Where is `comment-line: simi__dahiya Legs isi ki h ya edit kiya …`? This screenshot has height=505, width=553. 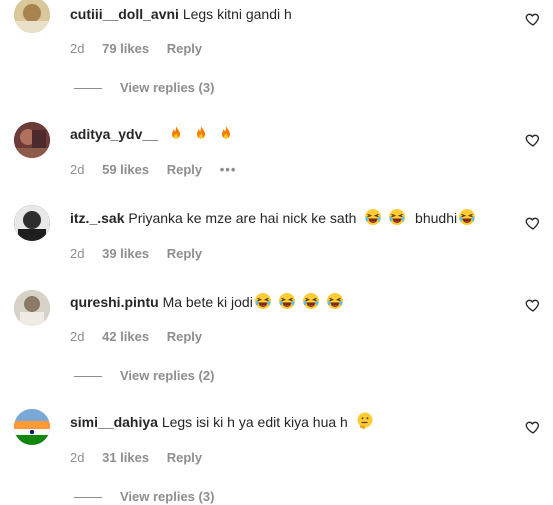 comment-line: simi__dahiya Legs isi ki h ya edit kiya … is located at coordinates (222, 421).